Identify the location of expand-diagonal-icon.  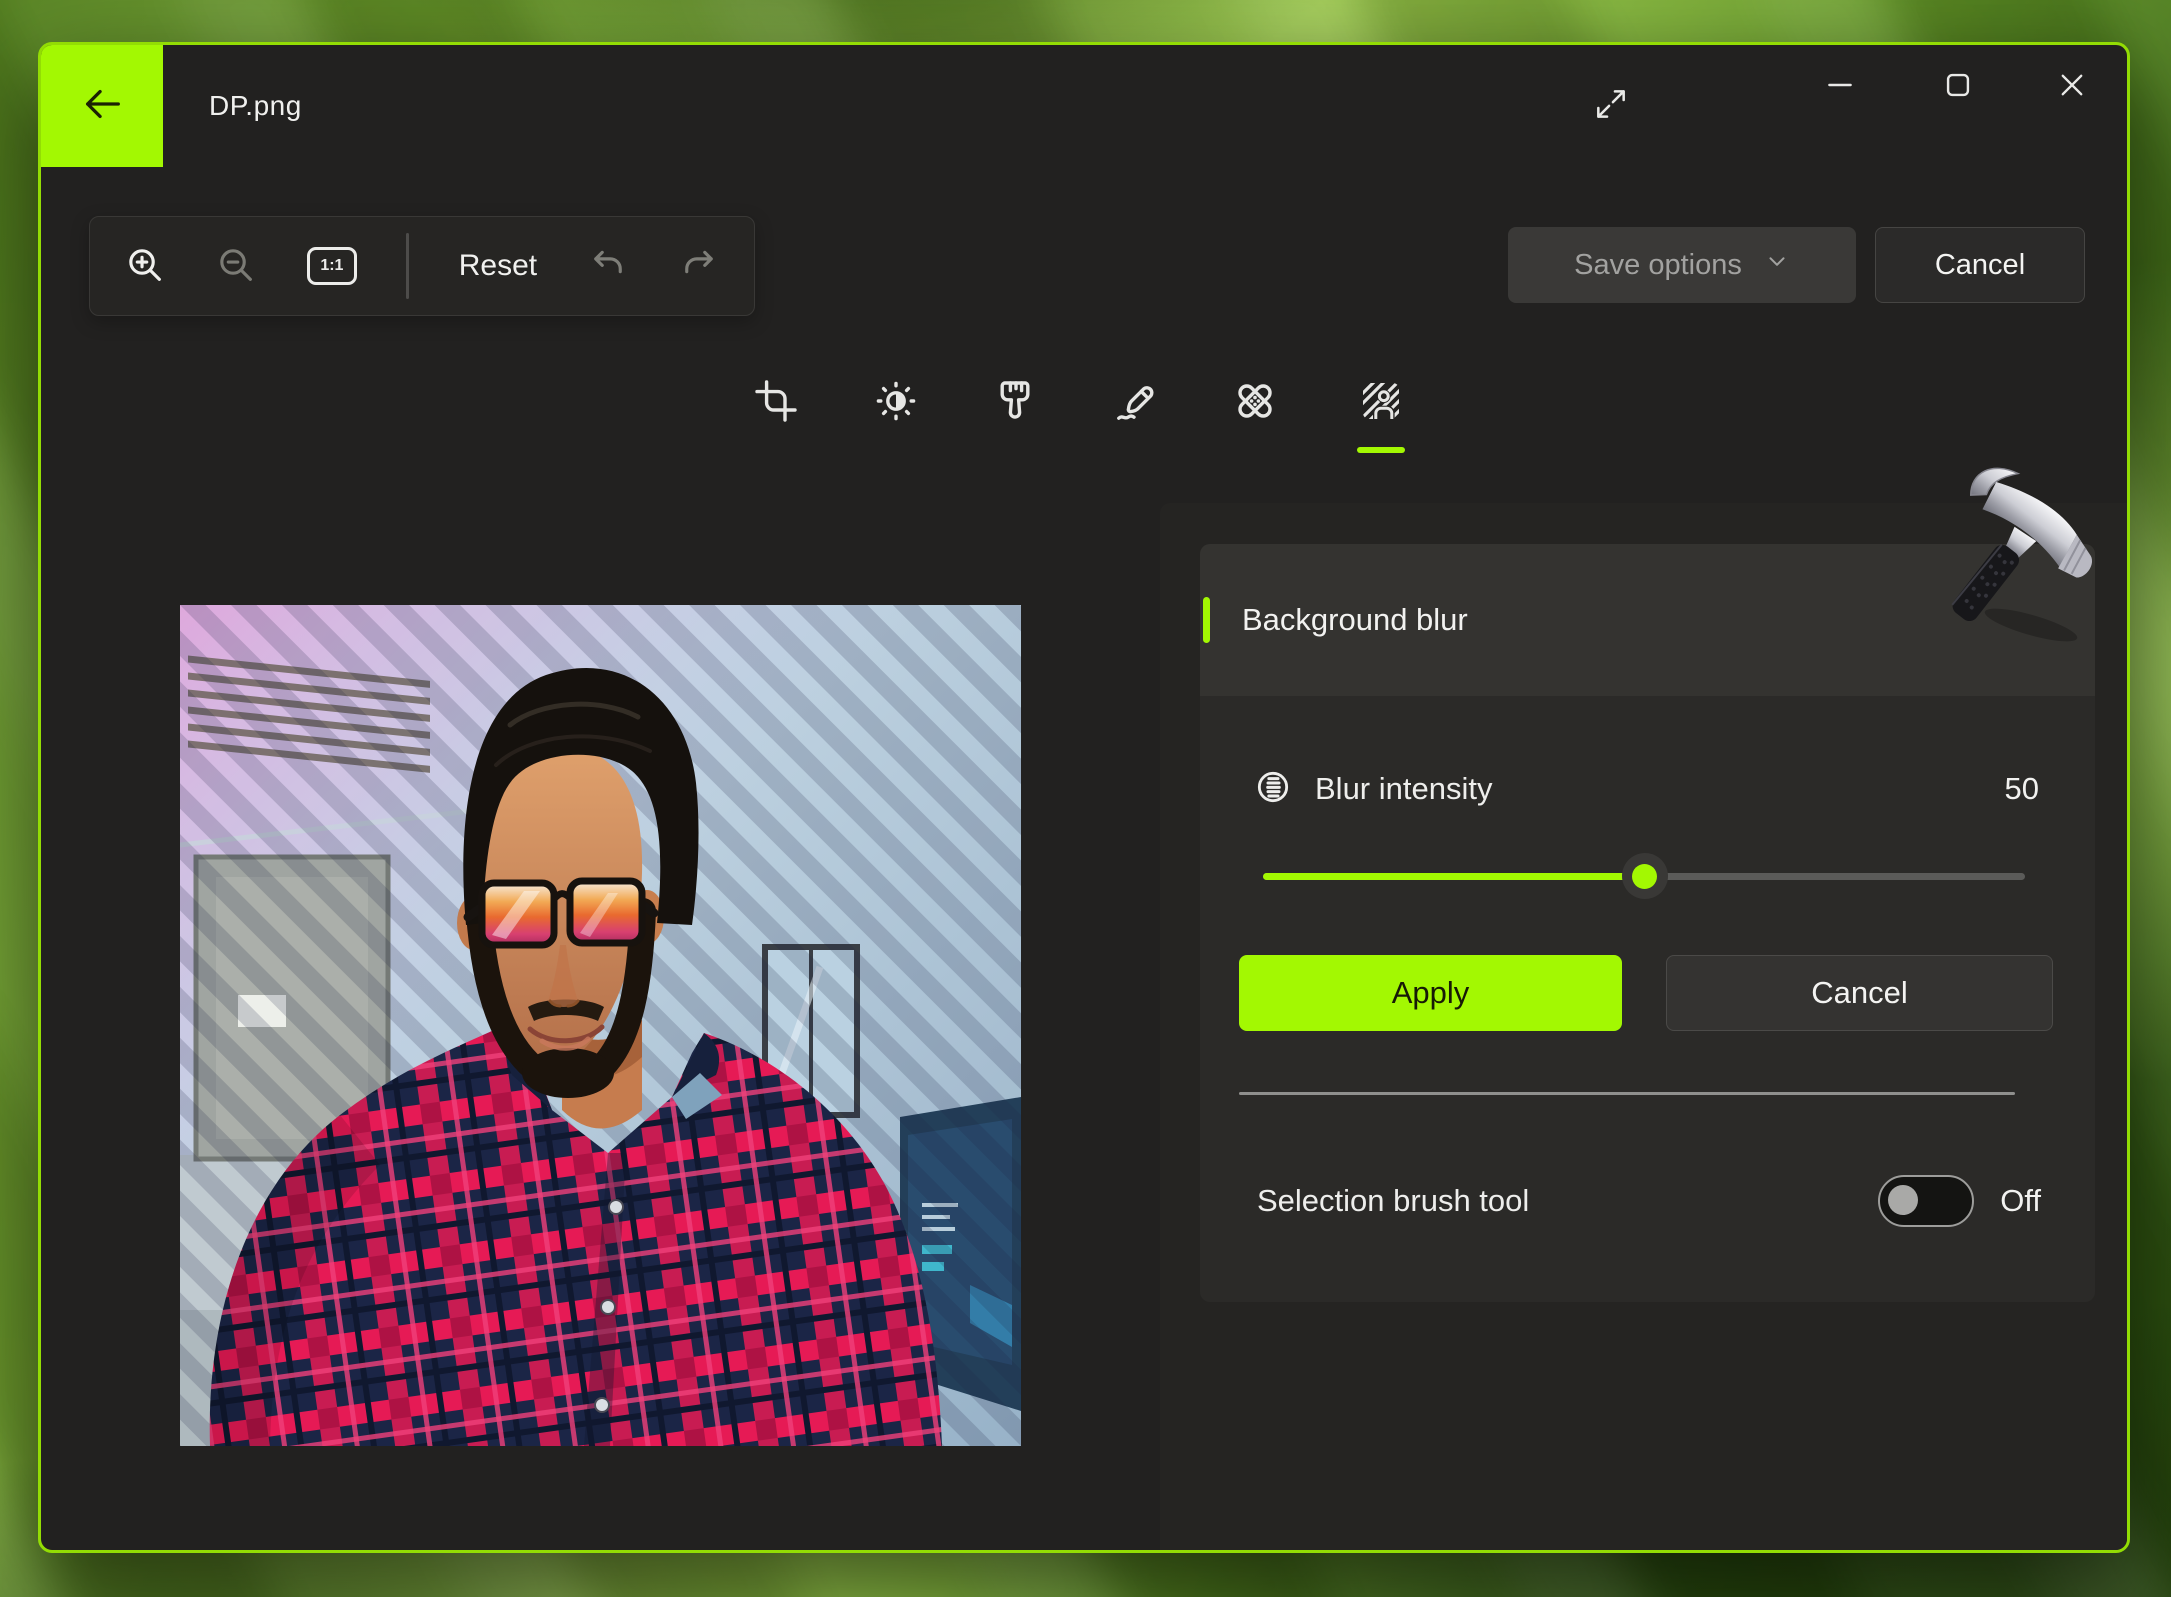
(1611, 106).